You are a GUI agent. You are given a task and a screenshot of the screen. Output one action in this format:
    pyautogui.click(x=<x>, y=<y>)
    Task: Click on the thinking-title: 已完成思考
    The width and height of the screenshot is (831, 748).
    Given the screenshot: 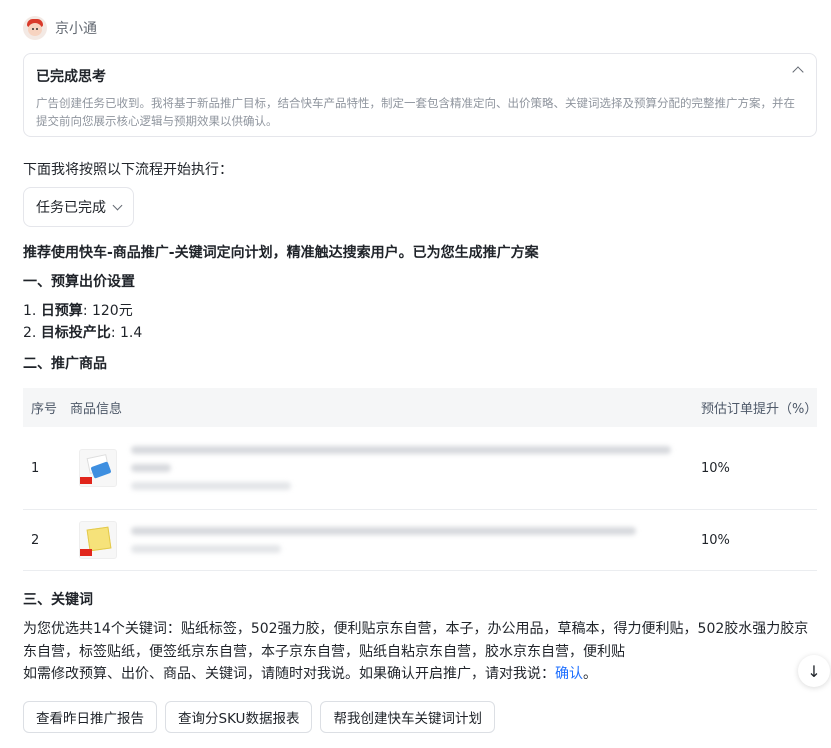 What is the action you would take?
    pyautogui.click(x=71, y=77)
    